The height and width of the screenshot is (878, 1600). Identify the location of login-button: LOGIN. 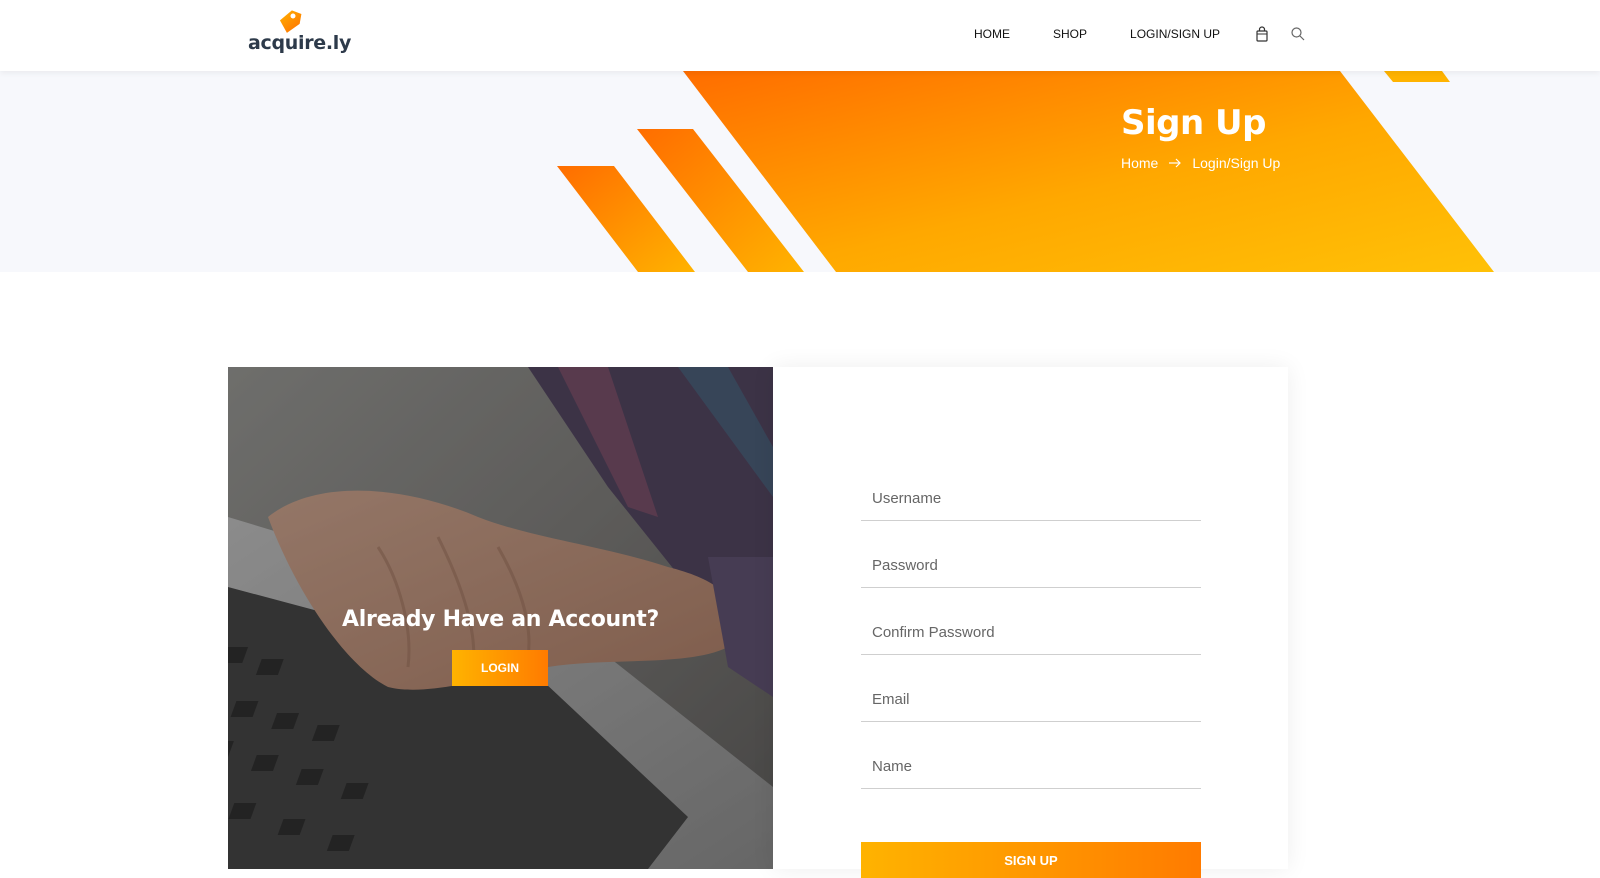
(500, 668).